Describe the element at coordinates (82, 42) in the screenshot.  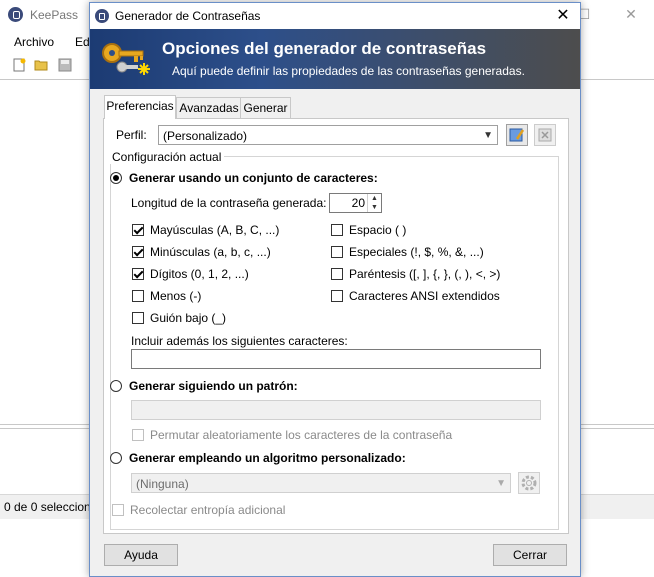
I see `menu-editar: Ed` at that location.